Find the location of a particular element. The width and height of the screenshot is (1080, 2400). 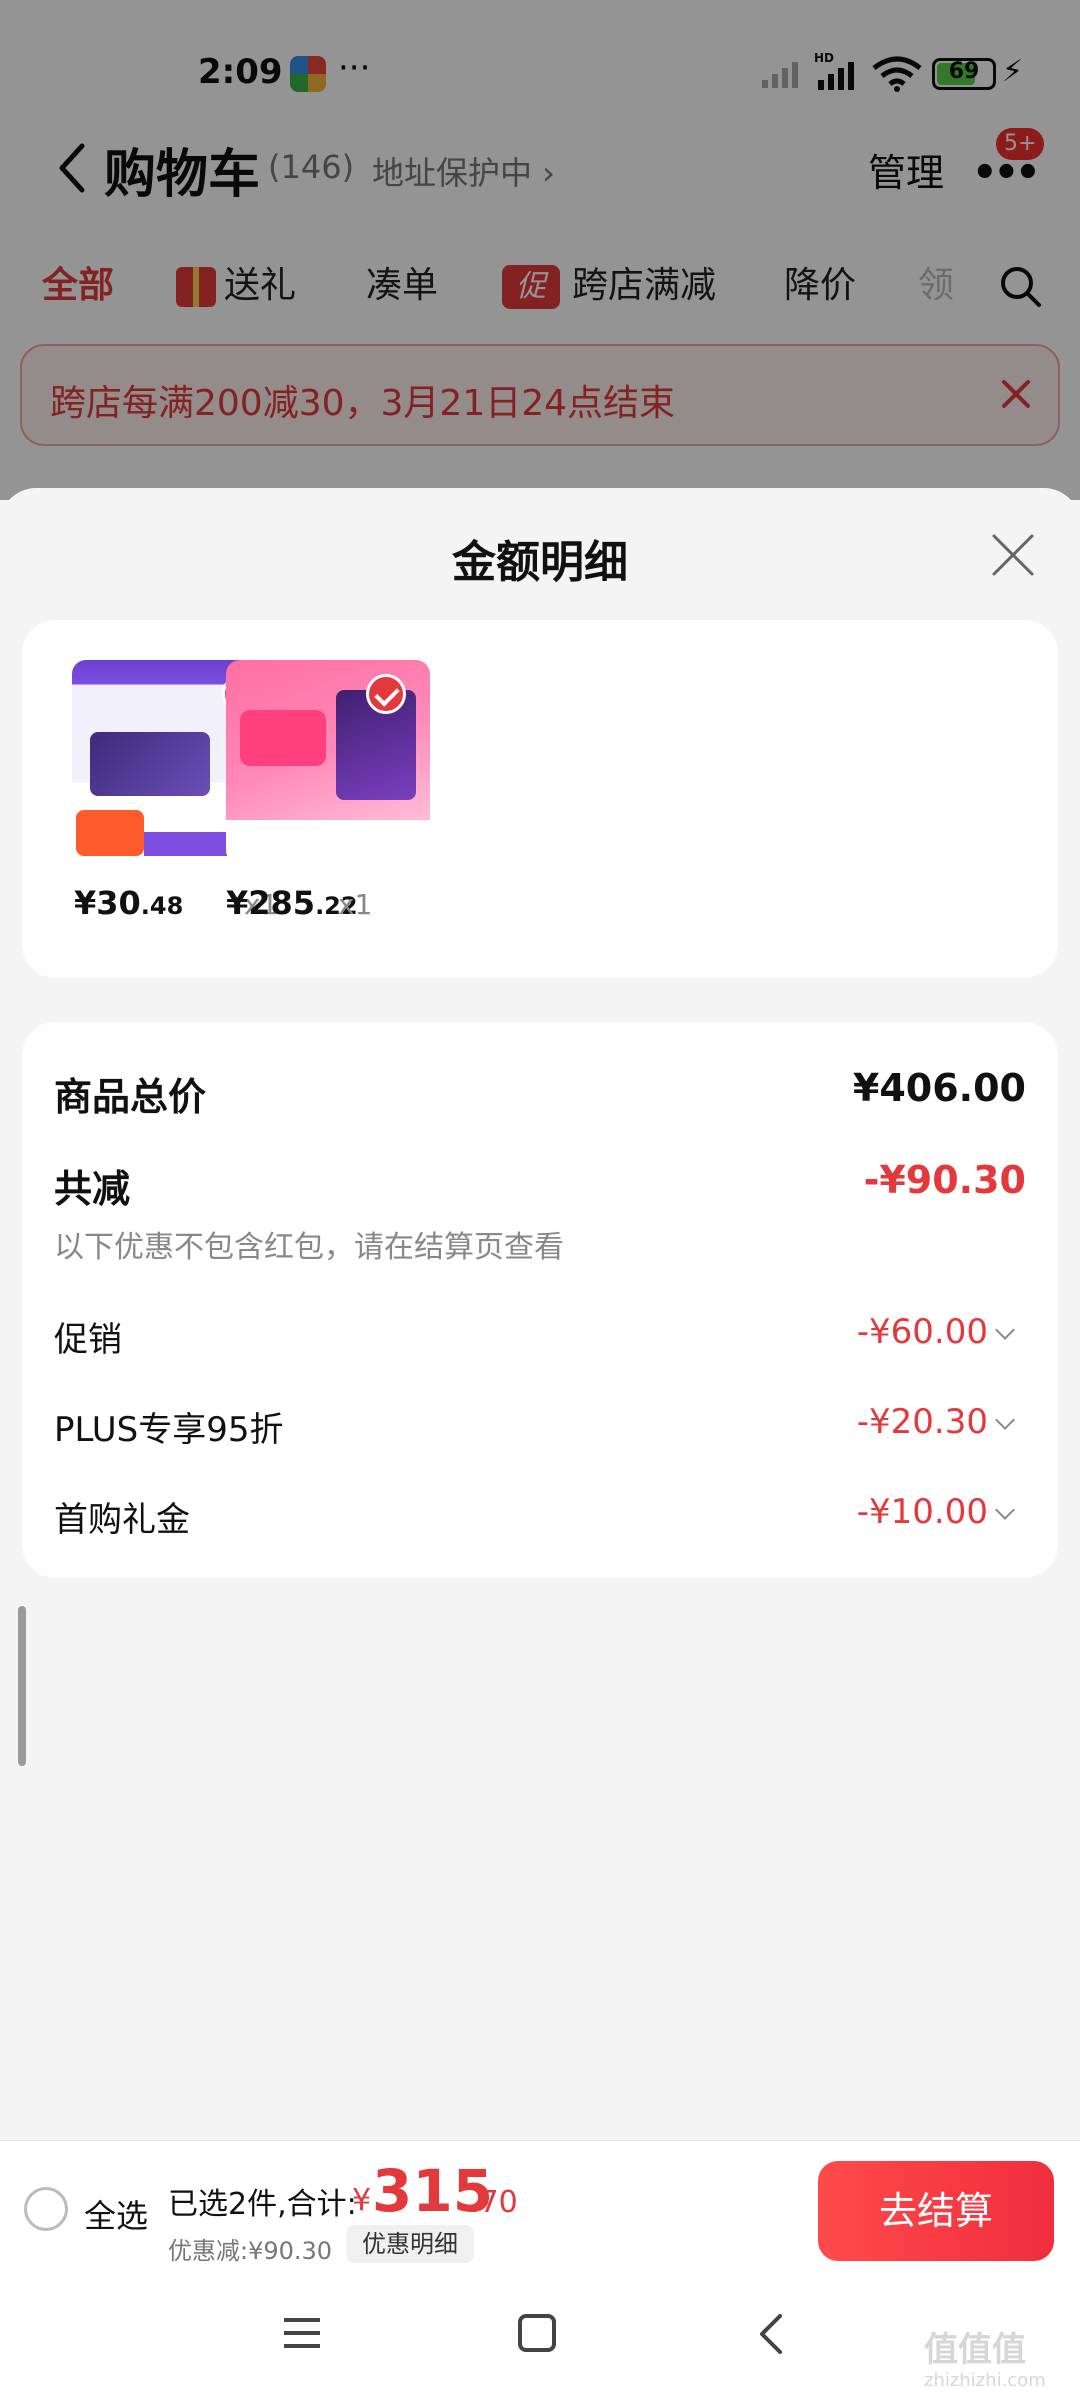

plus-discount-value: -¥20.30 is located at coordinates (936, 1422).